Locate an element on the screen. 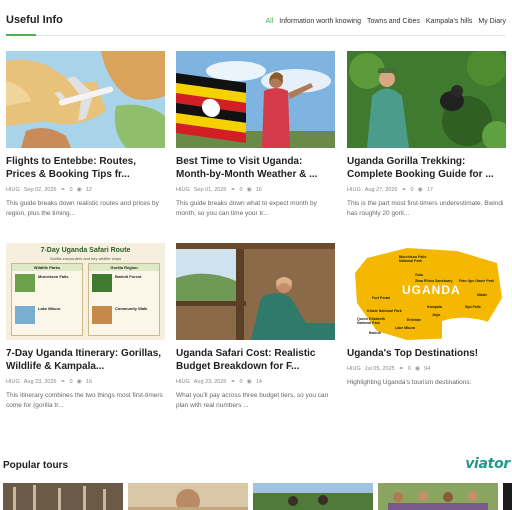 The width and height of the screenshot is (512, 510). article-meta: HIUG Aug 23, 2026 ⚭ 0 ◉ 14 is located at coordinates (255, 382).